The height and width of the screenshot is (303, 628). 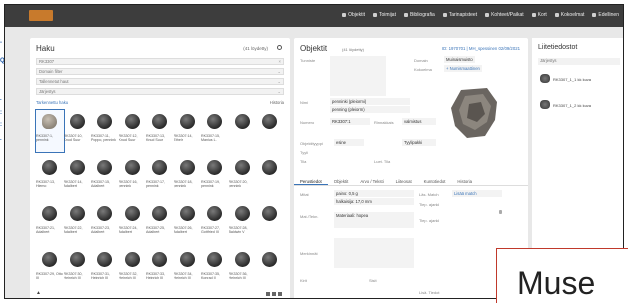 What do you see at coordinates (373, 280) in the screenshot?
I see `content-label: Sisit` at bounding box center [373, 280].